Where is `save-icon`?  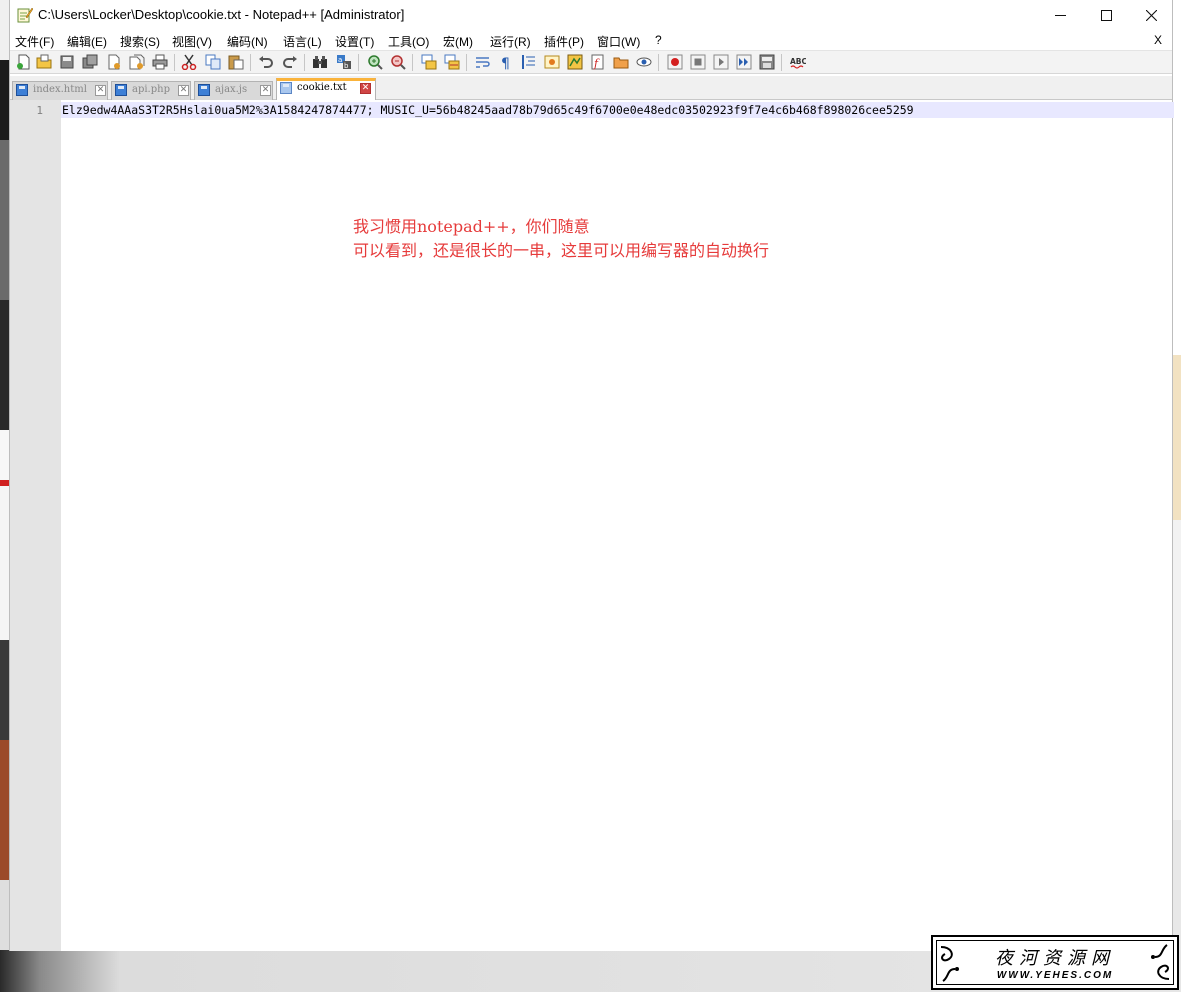
save-icon is located at coordinates (67, 62).